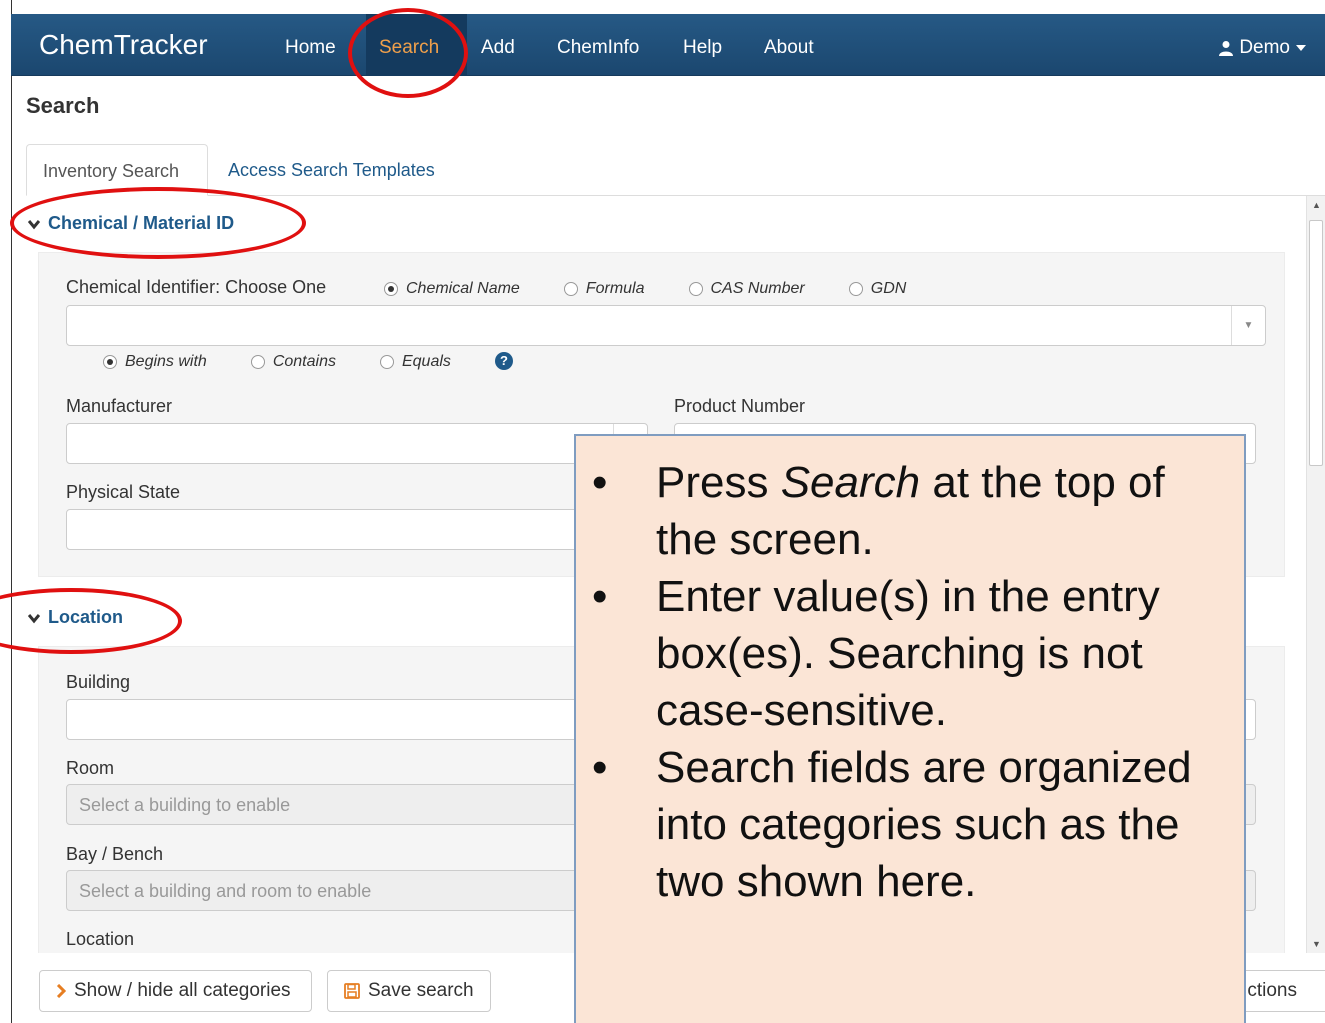 The image size is (1325, 1023). What do you see at coordinates (702, 48) in the screenshot?
I see `nav-help: Help` at bounding box center [702, 48].